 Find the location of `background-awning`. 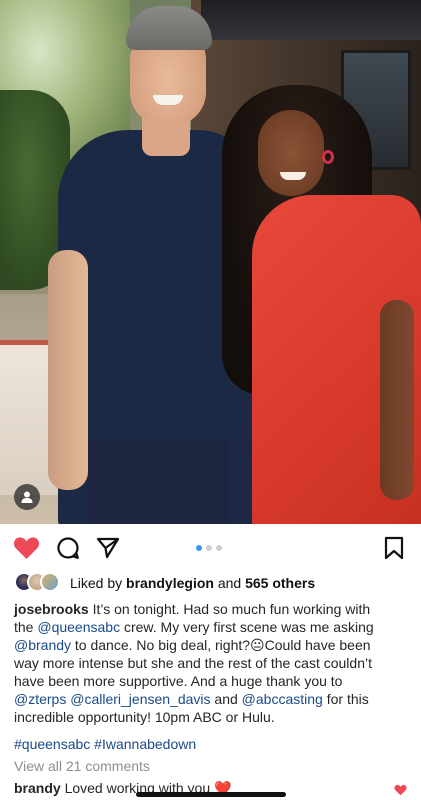

background-awning is located at coordinates (311, 20).